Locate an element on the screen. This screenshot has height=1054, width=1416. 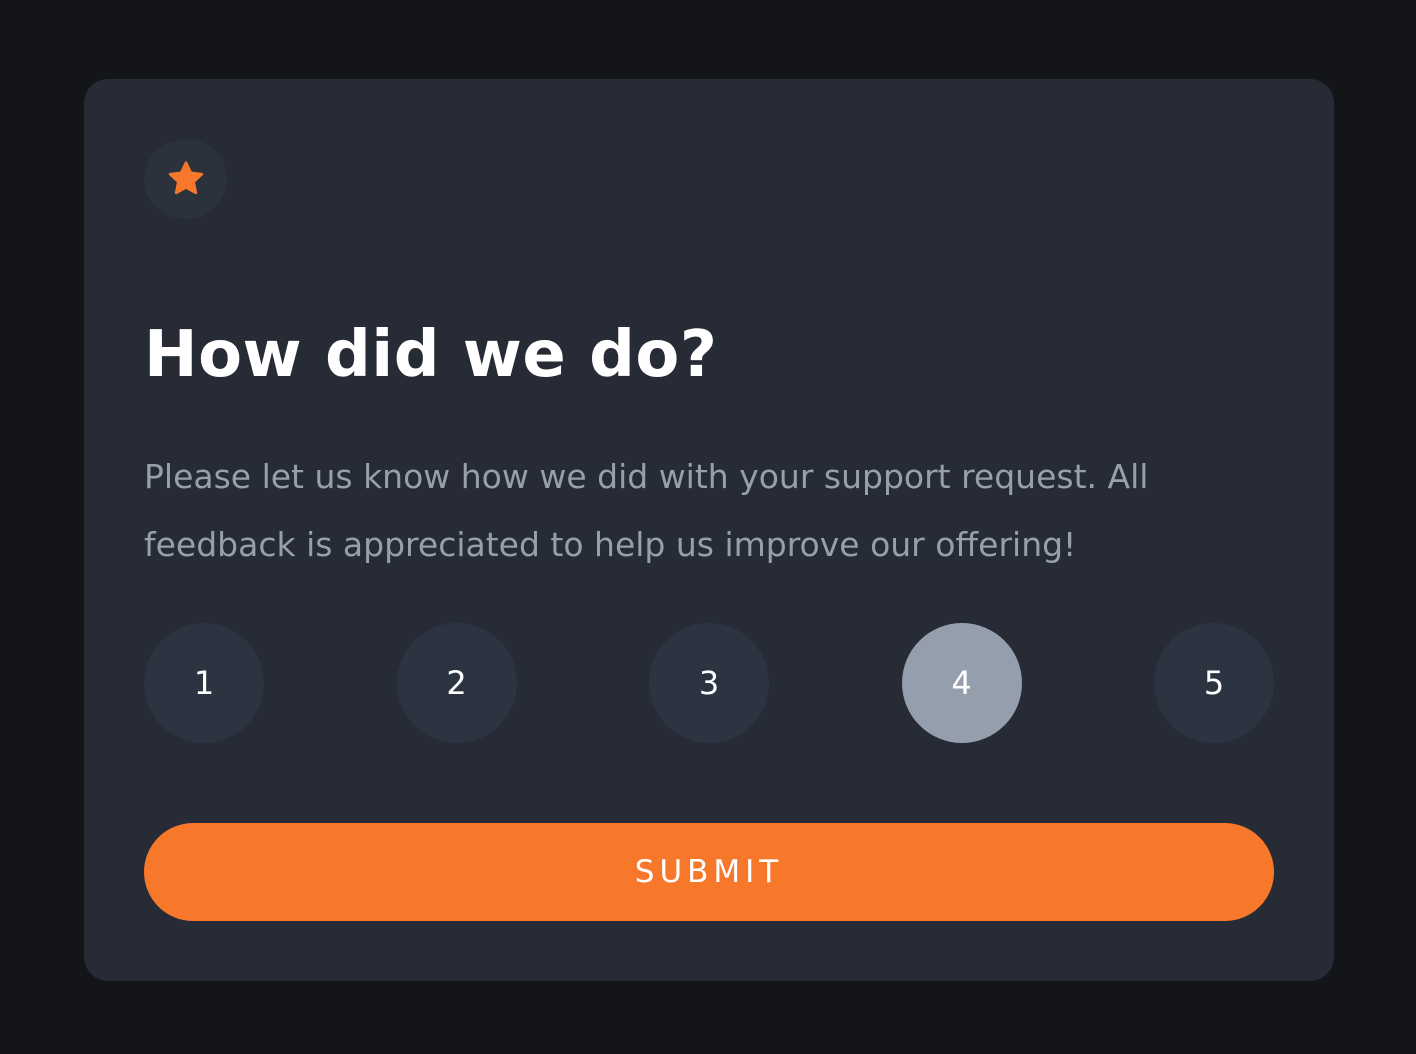
star-badge is located at coordinates (185, 179).